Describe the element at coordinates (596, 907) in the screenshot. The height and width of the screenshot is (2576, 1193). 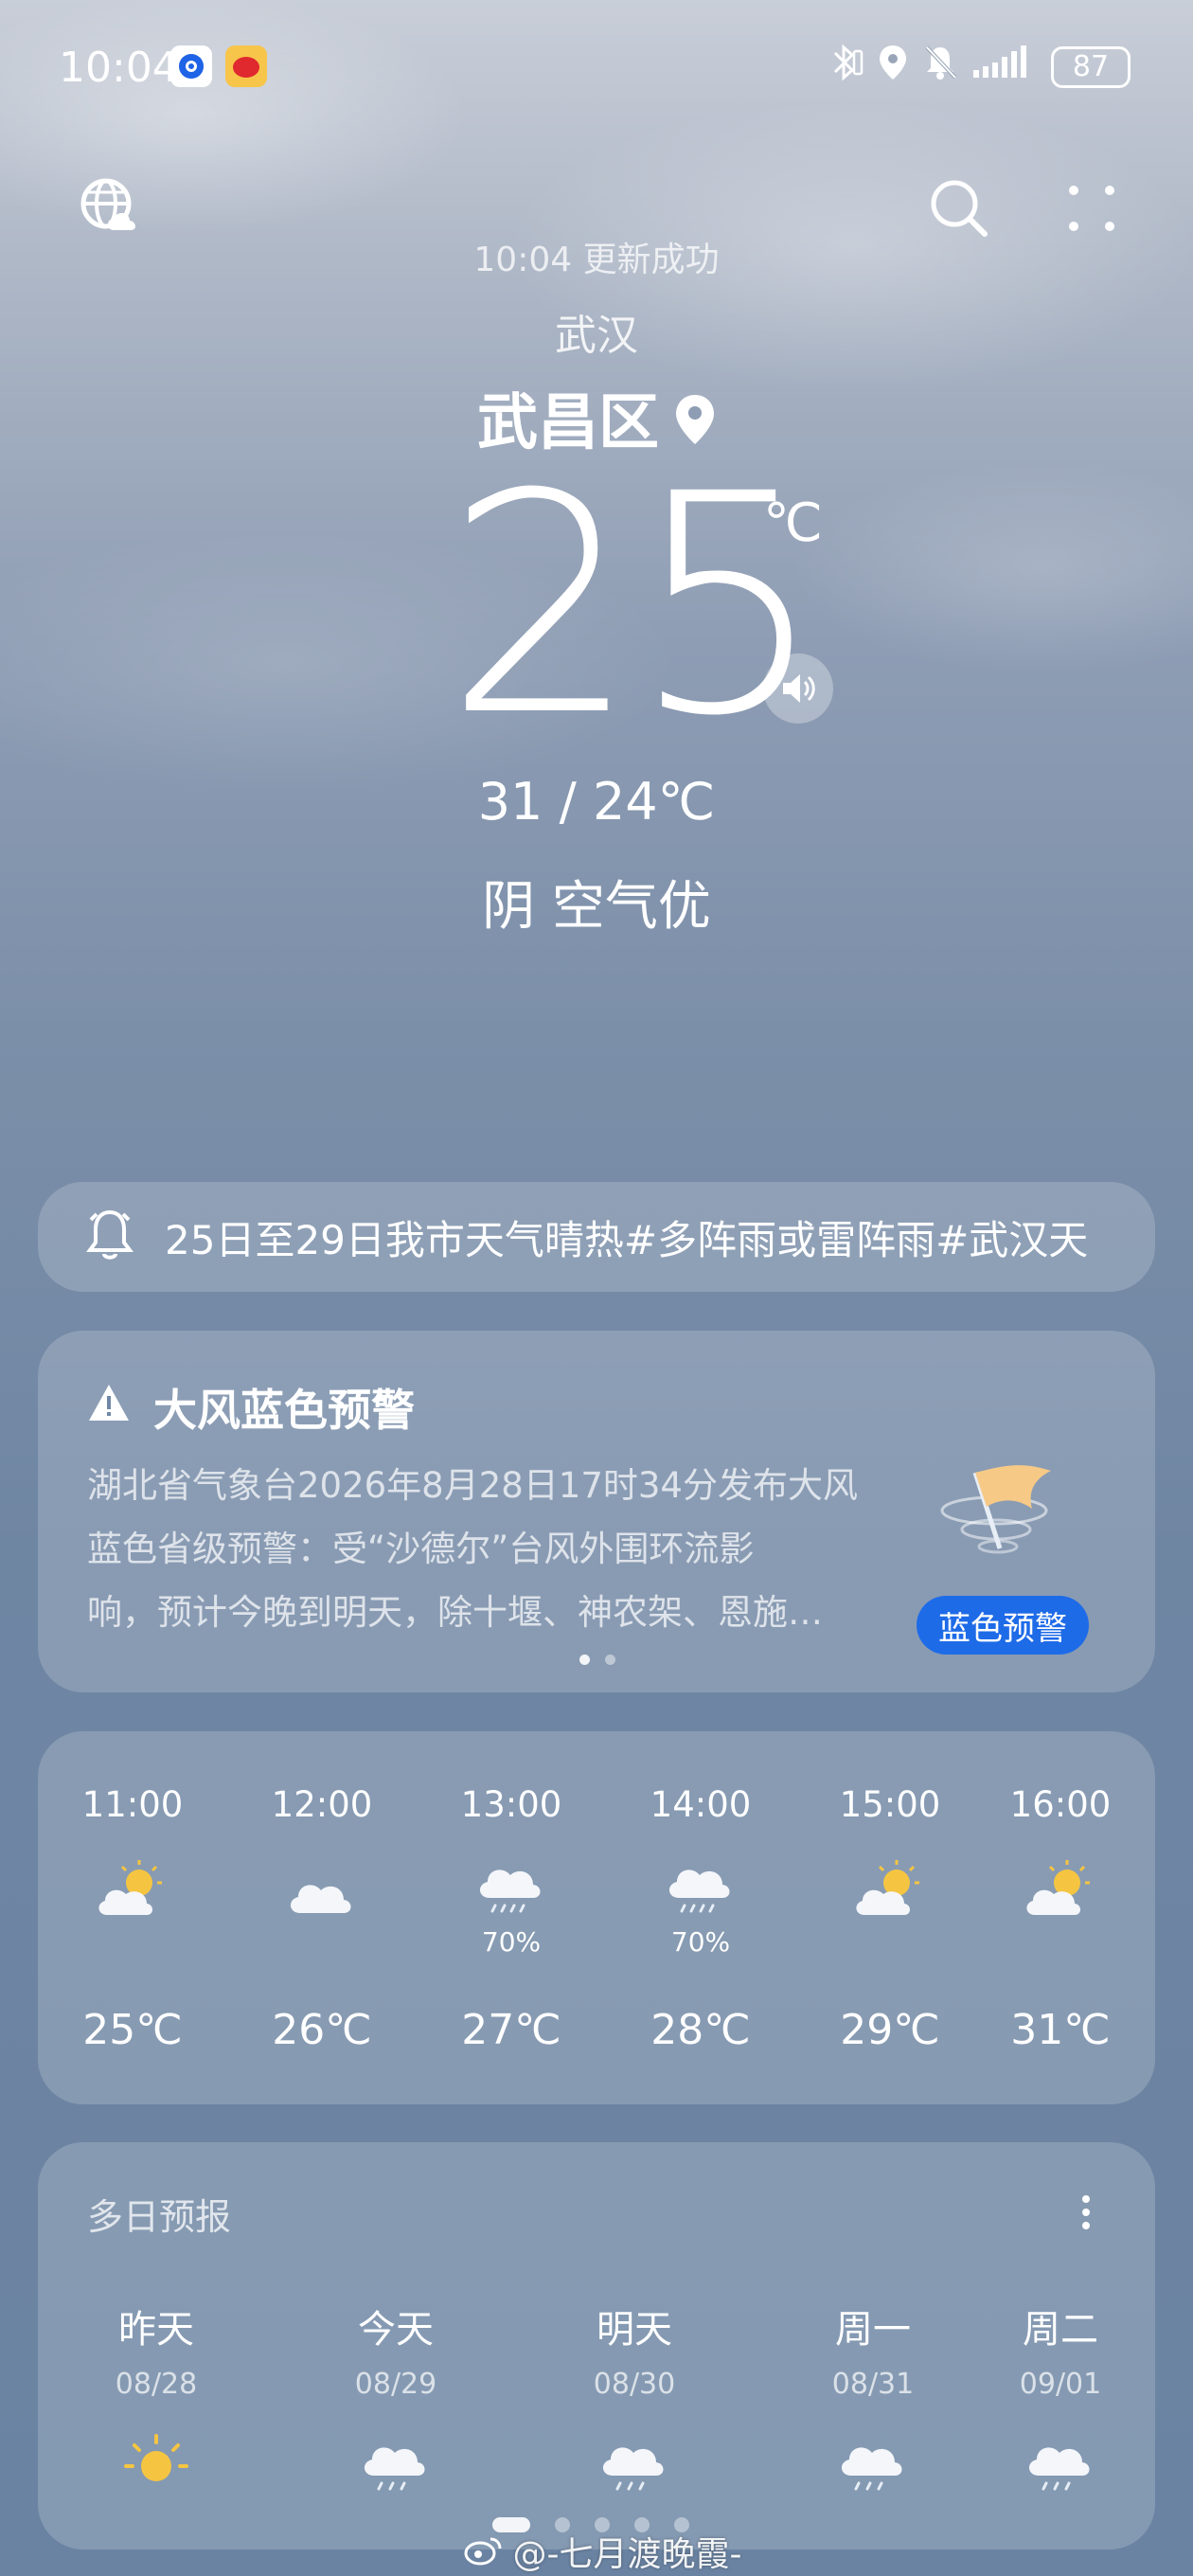
I see `weather-condition: 阴 空气优` at that location.